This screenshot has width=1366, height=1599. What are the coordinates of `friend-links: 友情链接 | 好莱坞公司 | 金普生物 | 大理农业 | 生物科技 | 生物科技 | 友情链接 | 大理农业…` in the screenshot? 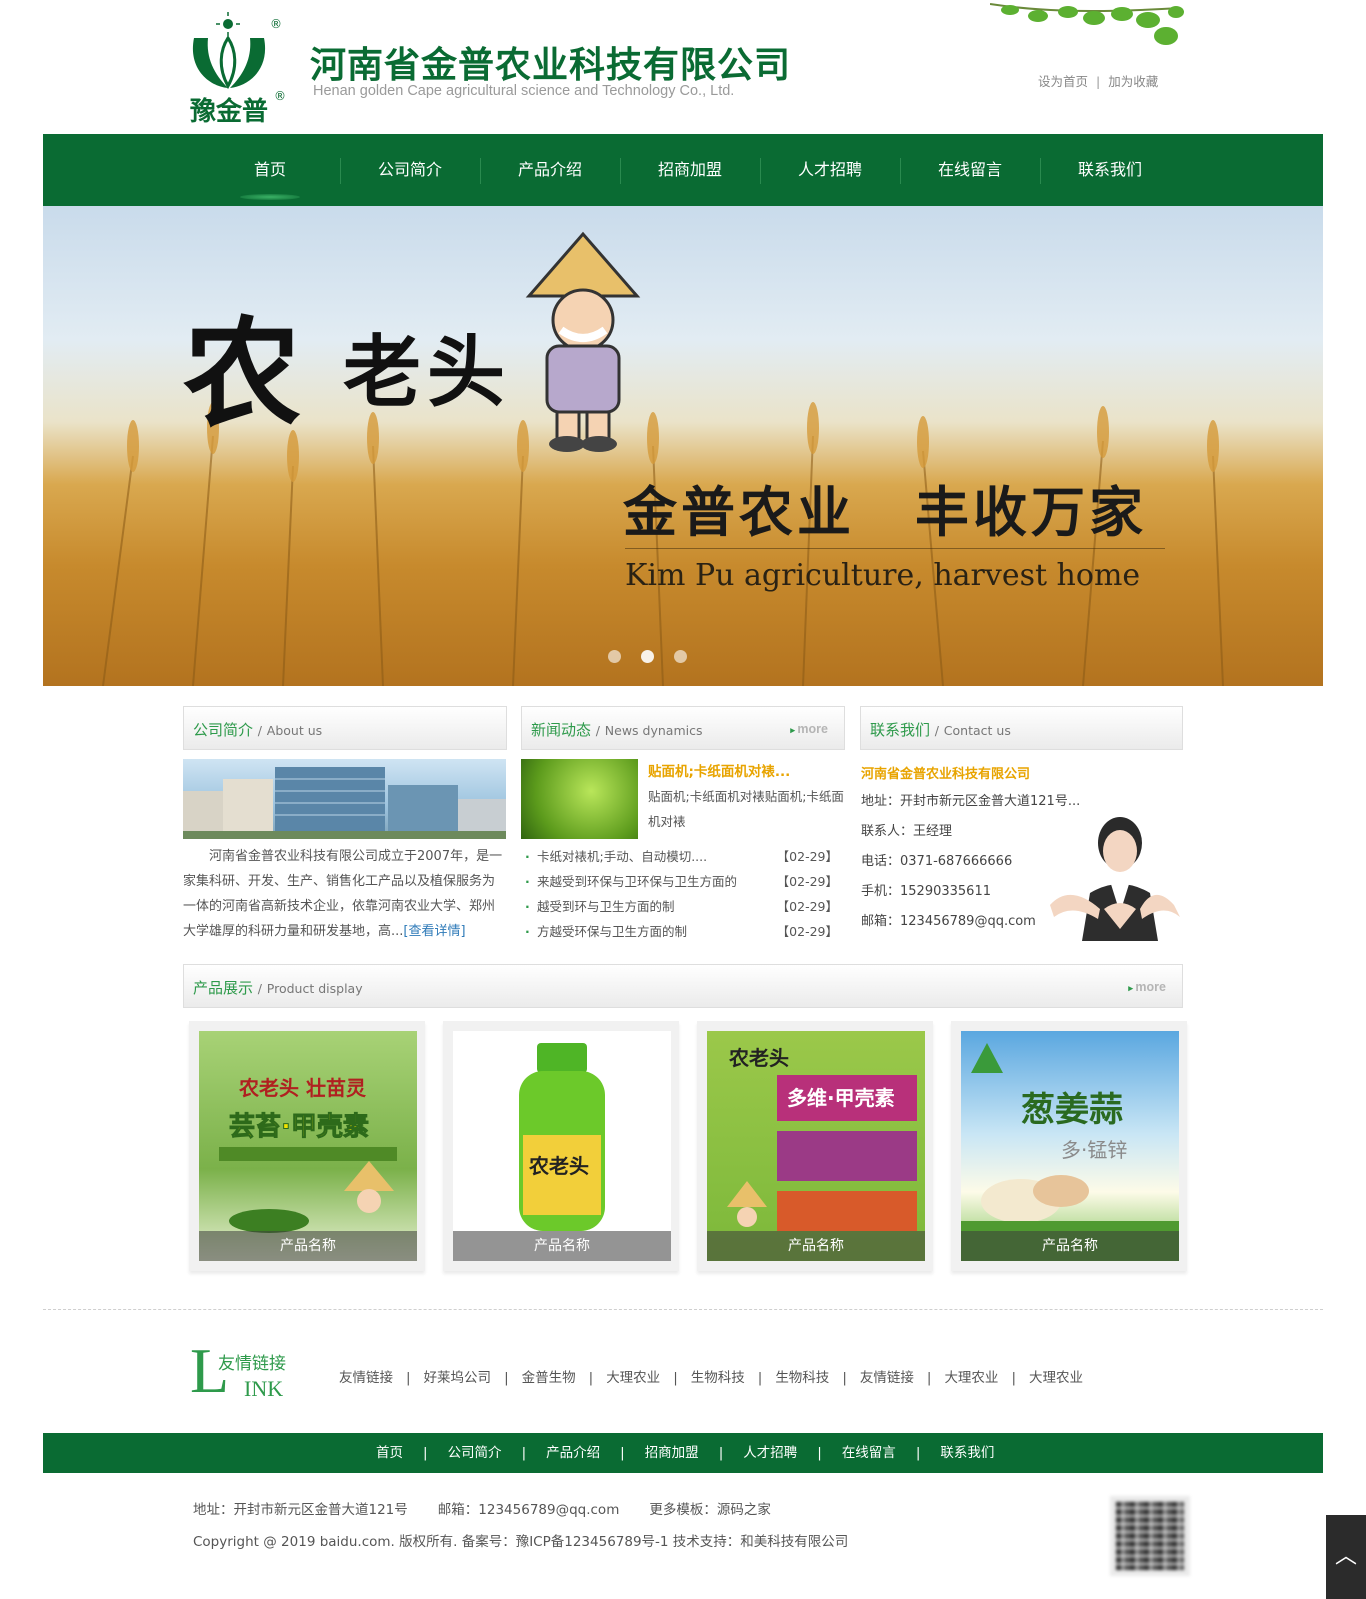 It's located at (711, 1378).